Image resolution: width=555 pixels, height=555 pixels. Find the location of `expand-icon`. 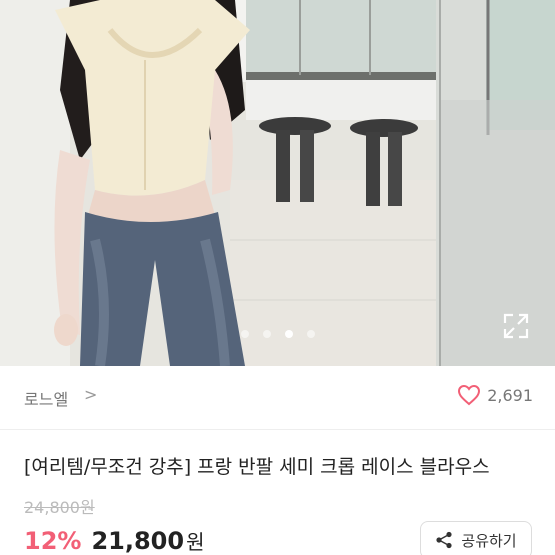

expand-icon is located at coordinates (516, 326).